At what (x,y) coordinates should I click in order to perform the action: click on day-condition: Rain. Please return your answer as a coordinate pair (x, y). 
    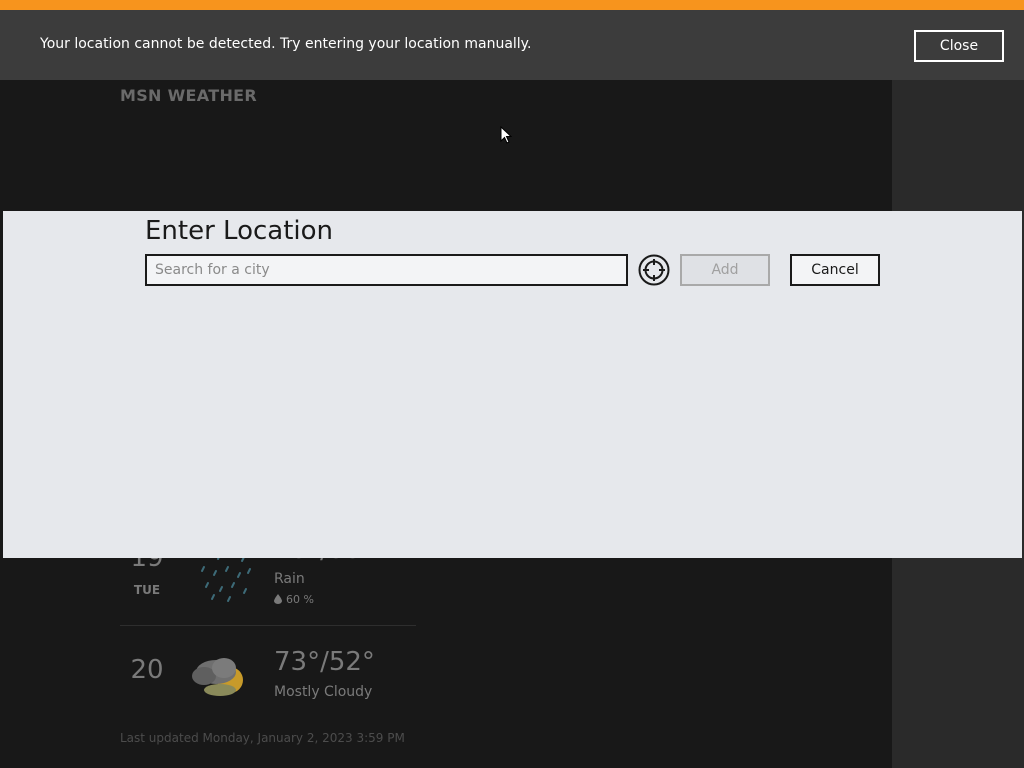
    Looking at the image, I should click on (289, 579).